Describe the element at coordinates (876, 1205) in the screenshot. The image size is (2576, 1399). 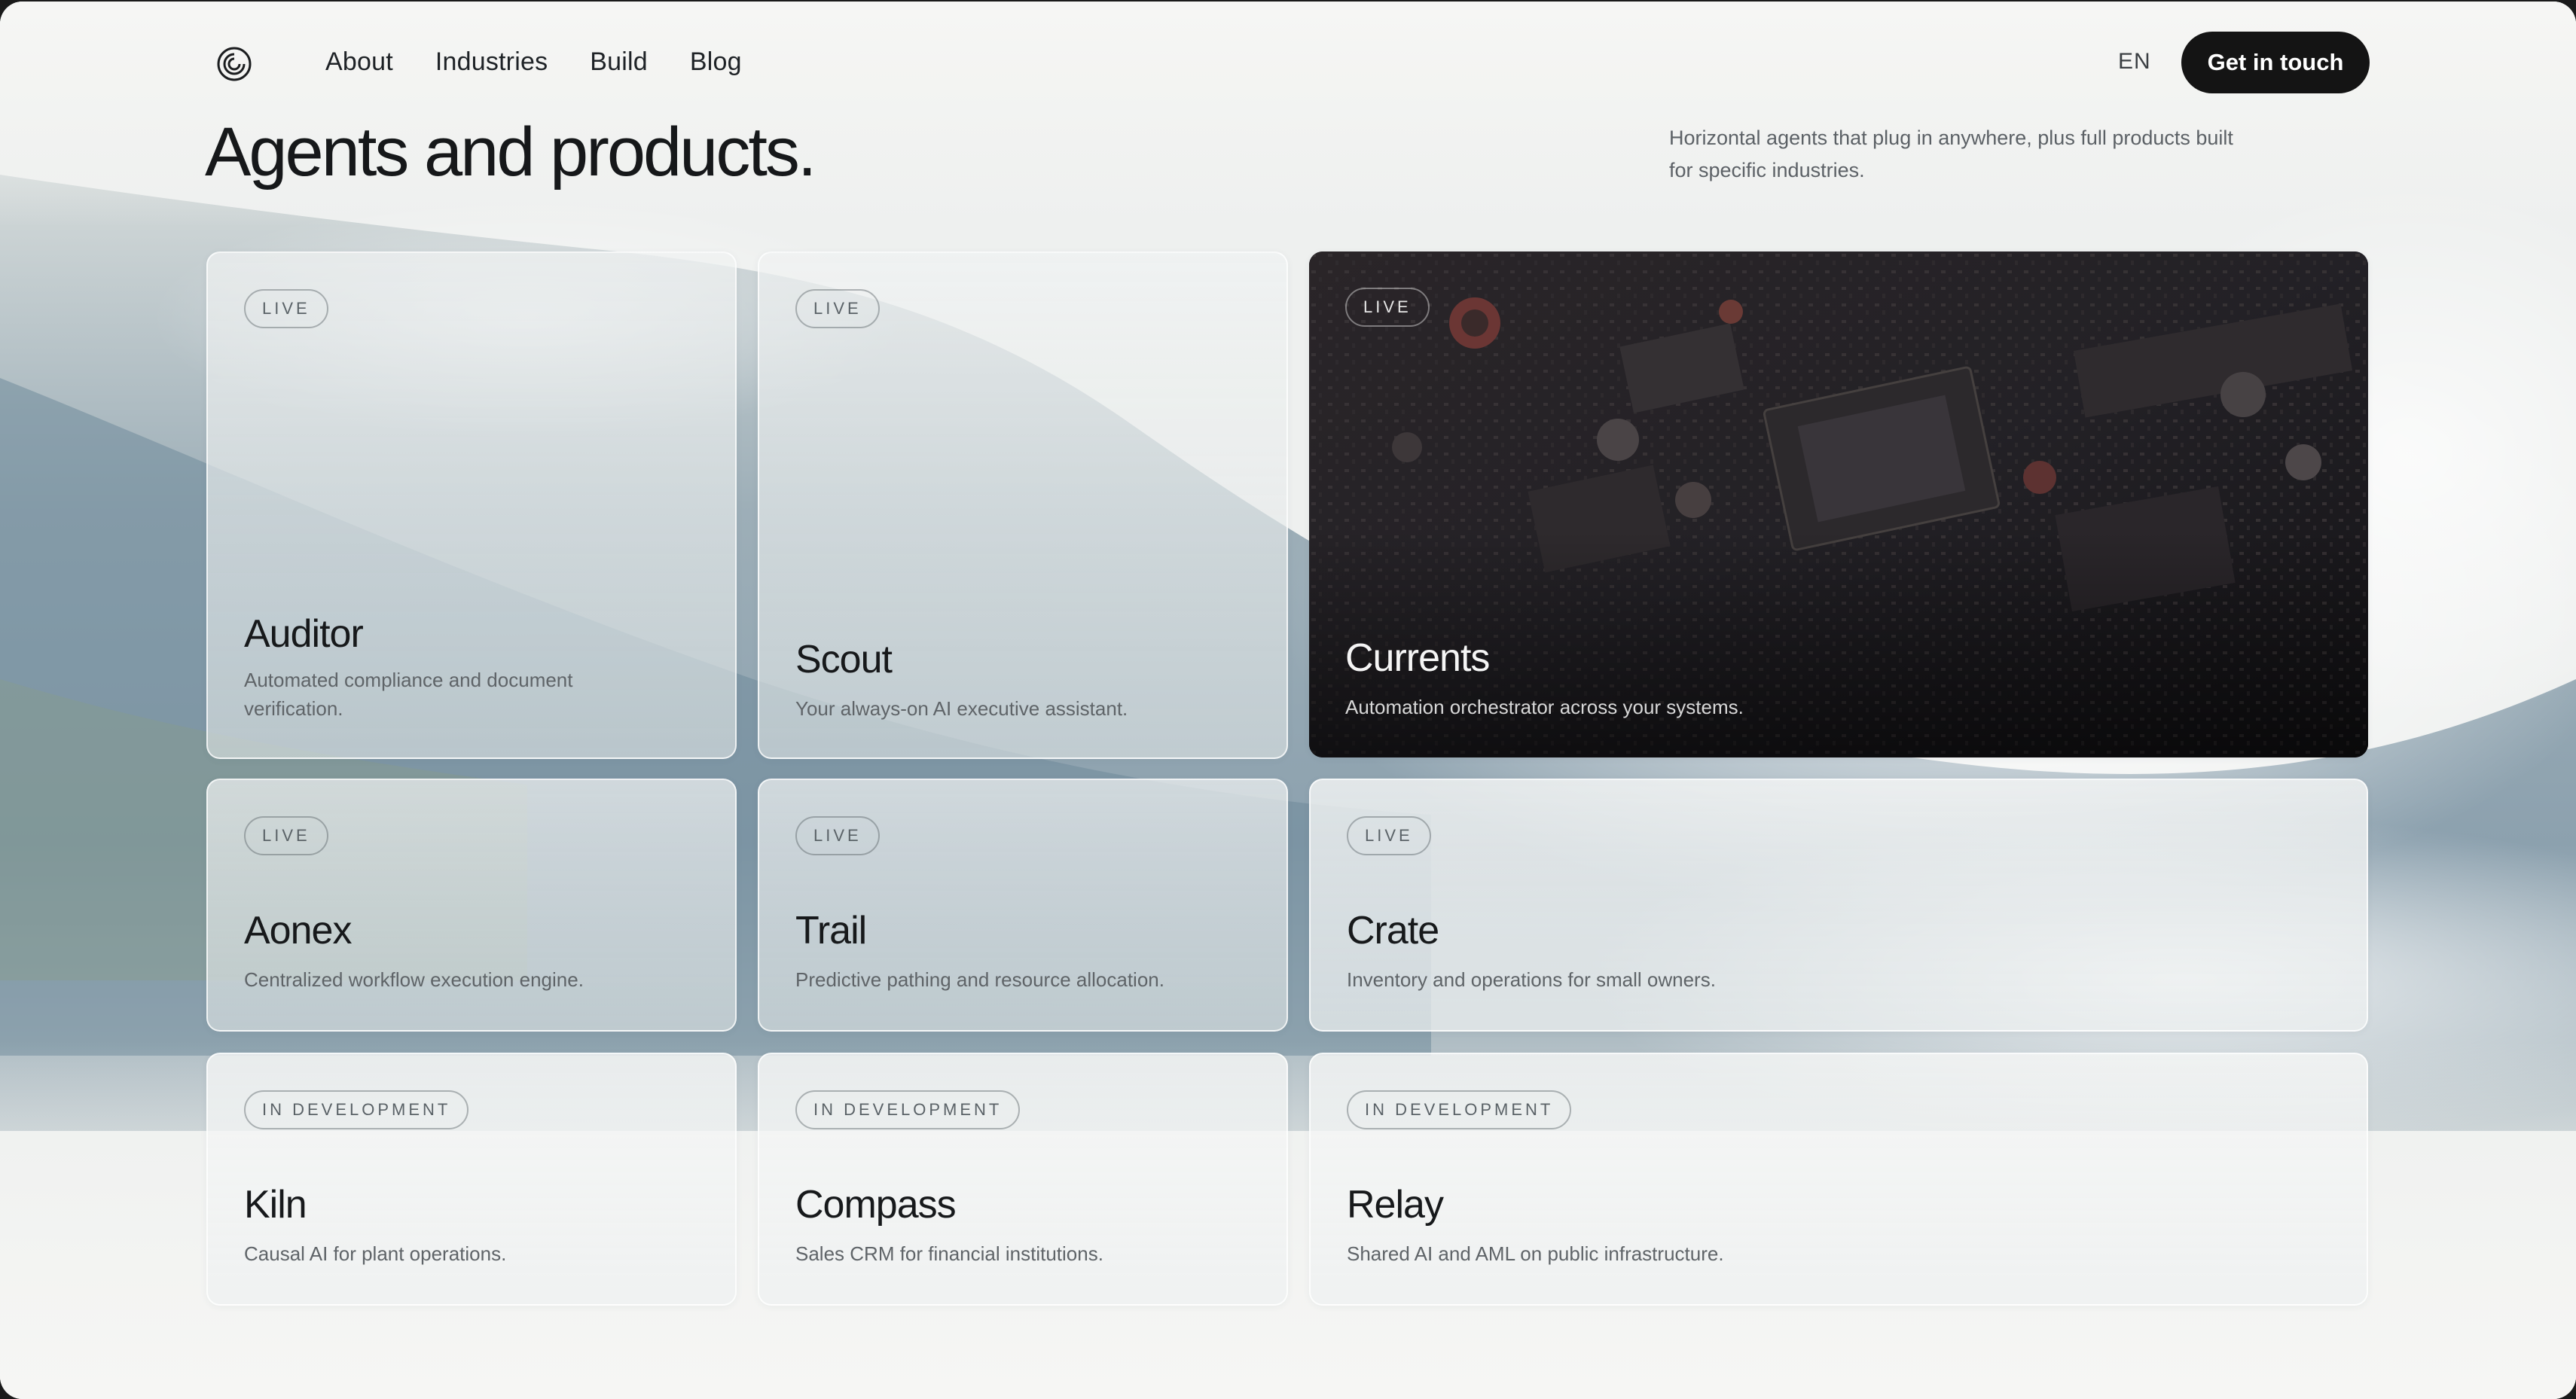
I see `card-title: Compass` at that location.